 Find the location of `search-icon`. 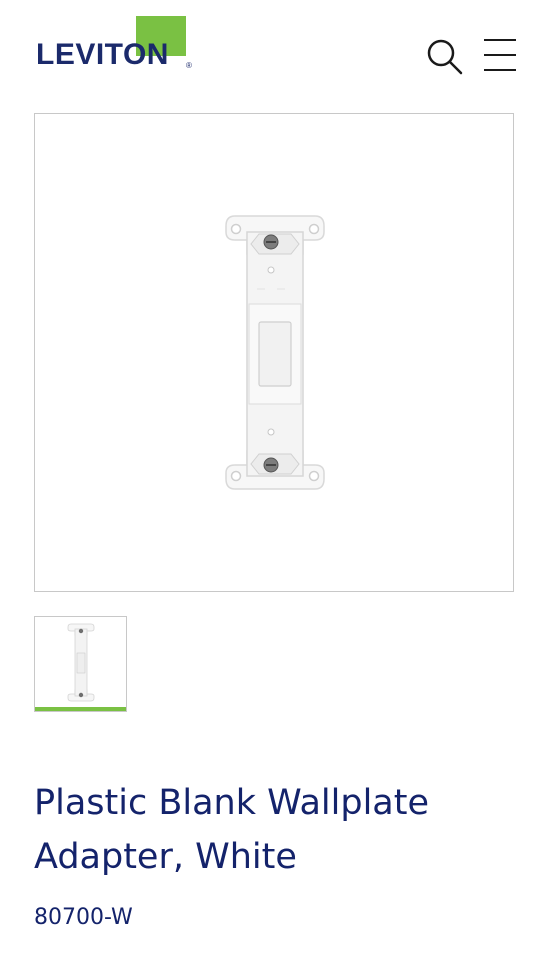

search-icon is located at coordinates (445, 57).